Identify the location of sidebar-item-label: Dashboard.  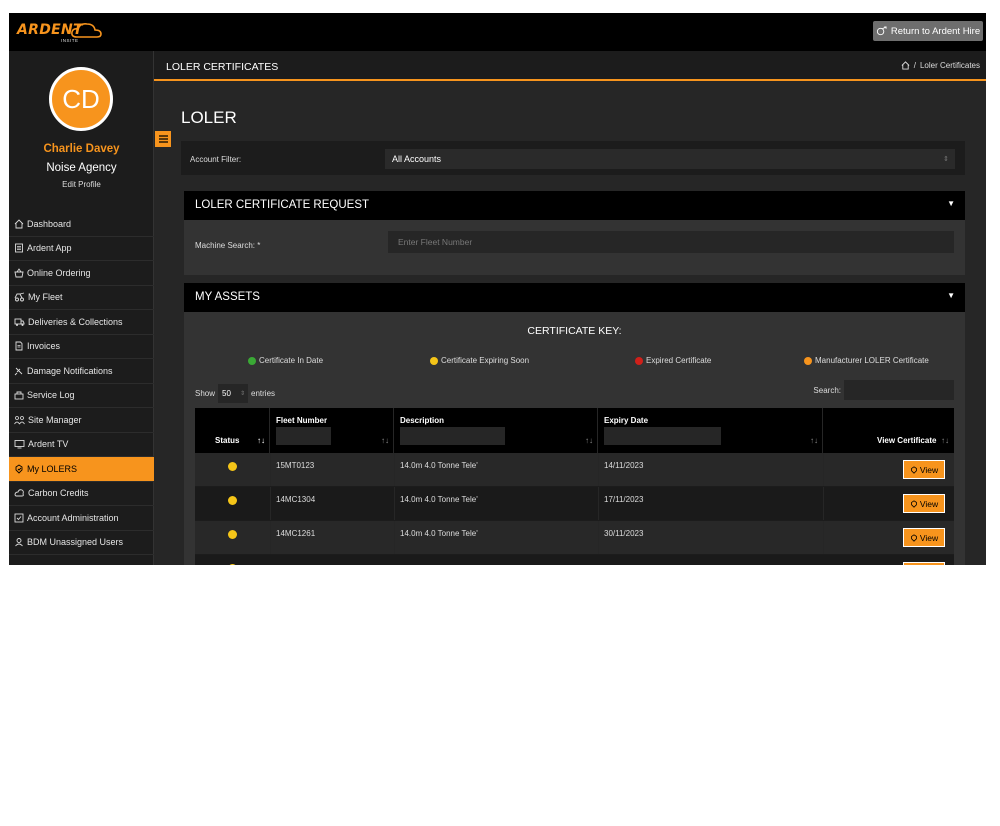
(49, 223).